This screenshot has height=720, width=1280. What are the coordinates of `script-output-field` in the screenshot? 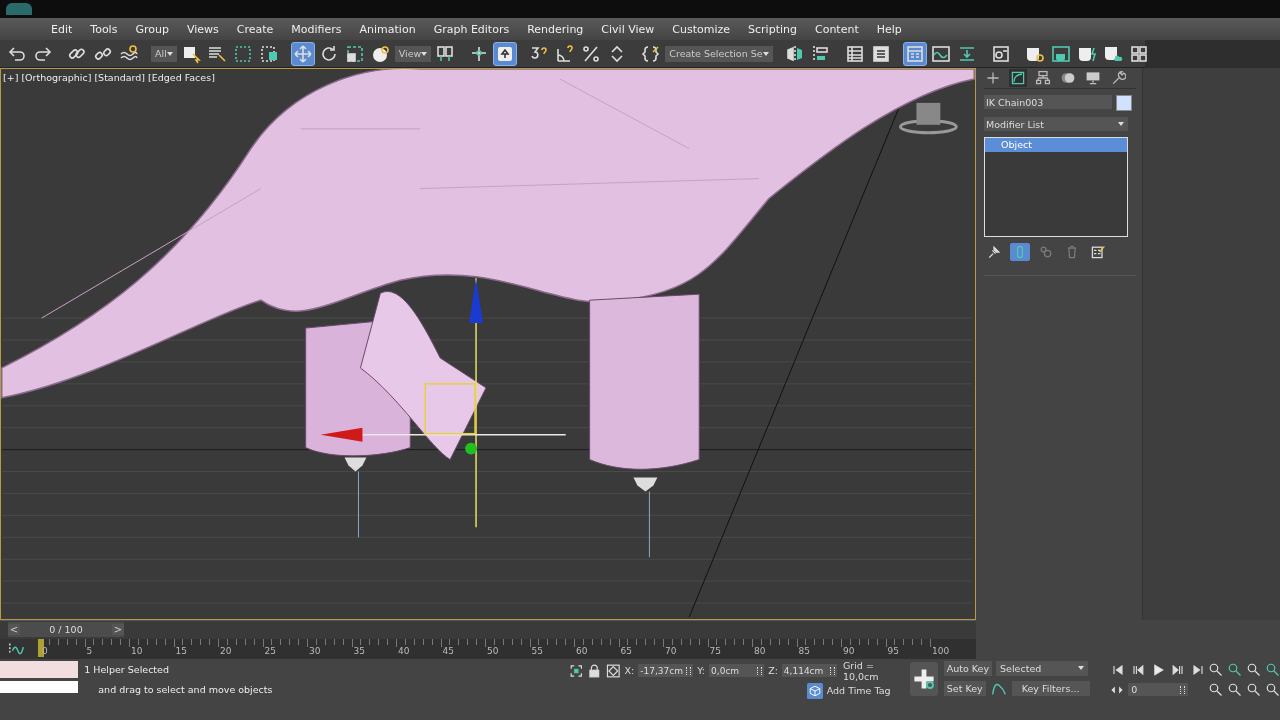 It's located at (39, 687).